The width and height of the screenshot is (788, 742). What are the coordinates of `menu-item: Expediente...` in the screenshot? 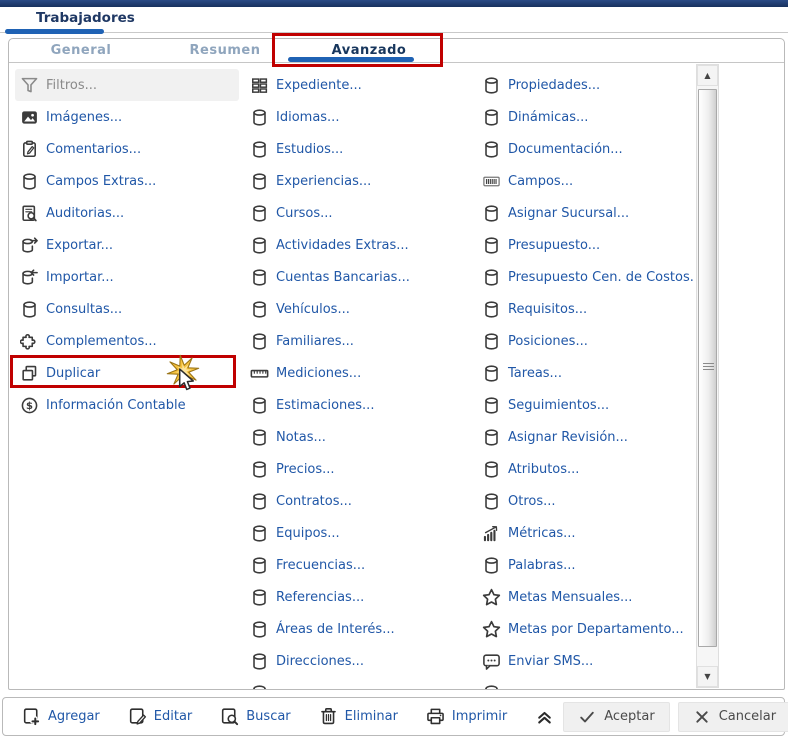 It's located at (359, 85).